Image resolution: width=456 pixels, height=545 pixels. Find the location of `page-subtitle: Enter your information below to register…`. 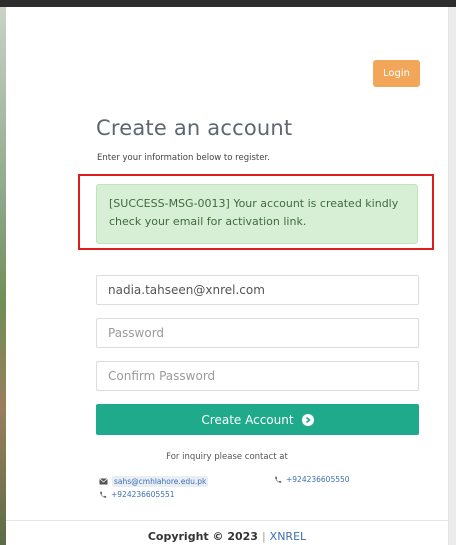

page-subtitle: Enter your information below to register… is located at coordinates (183, 158).